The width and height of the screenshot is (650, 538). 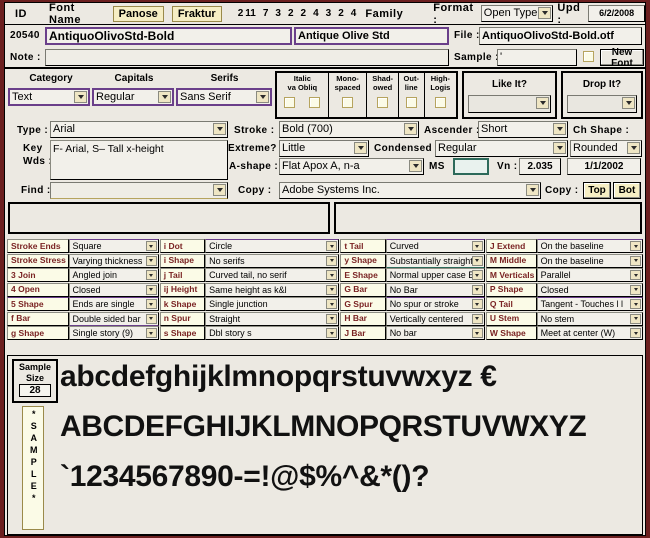 I want to click on attr-value-4-6: No stem, so click(x=590, y=318).